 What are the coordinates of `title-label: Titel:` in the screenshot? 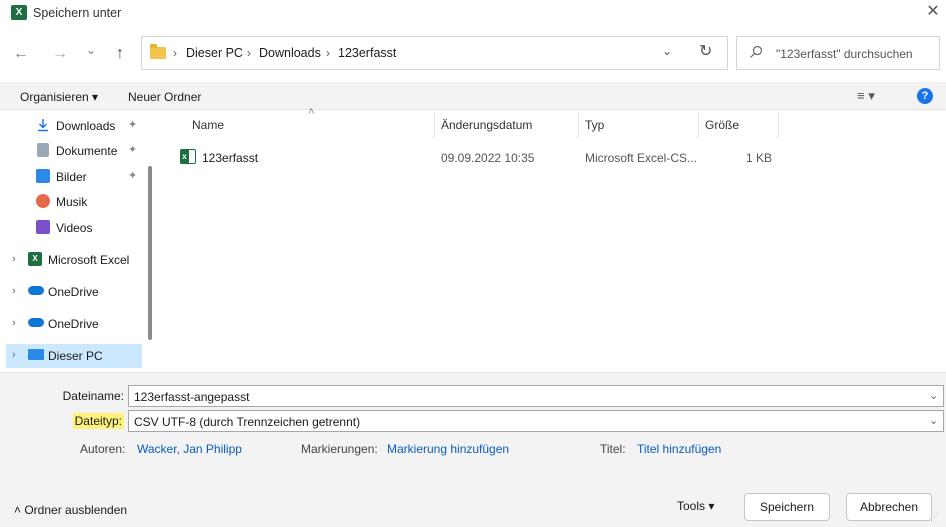 It's located at (613, 449).